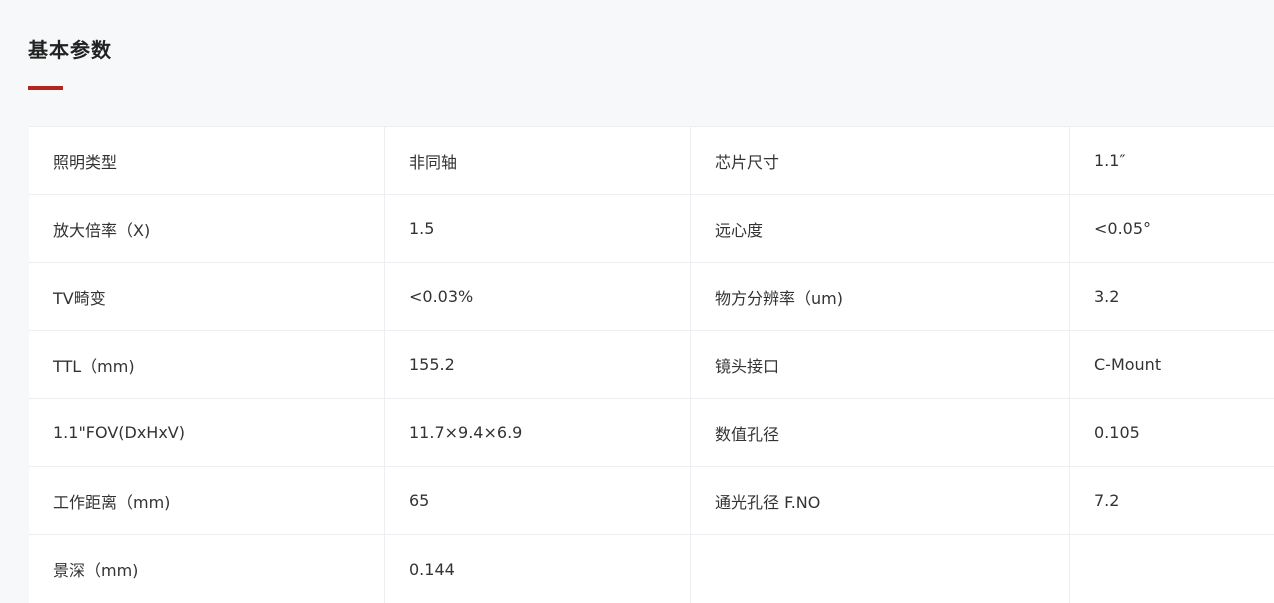  What do you see at coordinates (207, 296) in the screenshot?
I see `spec-label: TV畸变` at bounding box center [207, 296].